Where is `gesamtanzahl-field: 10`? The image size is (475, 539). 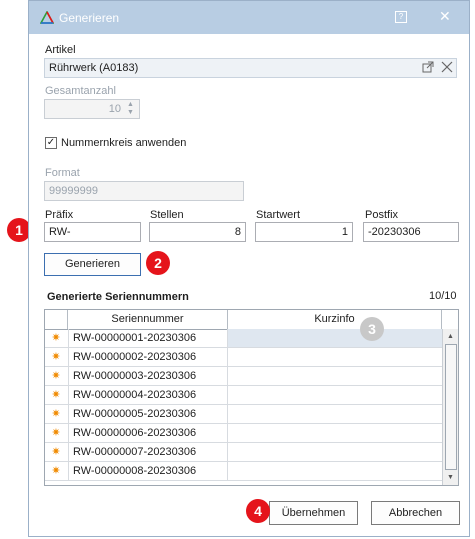
gesamtanzahl-field: 10 is located at coordinates (92, 109).